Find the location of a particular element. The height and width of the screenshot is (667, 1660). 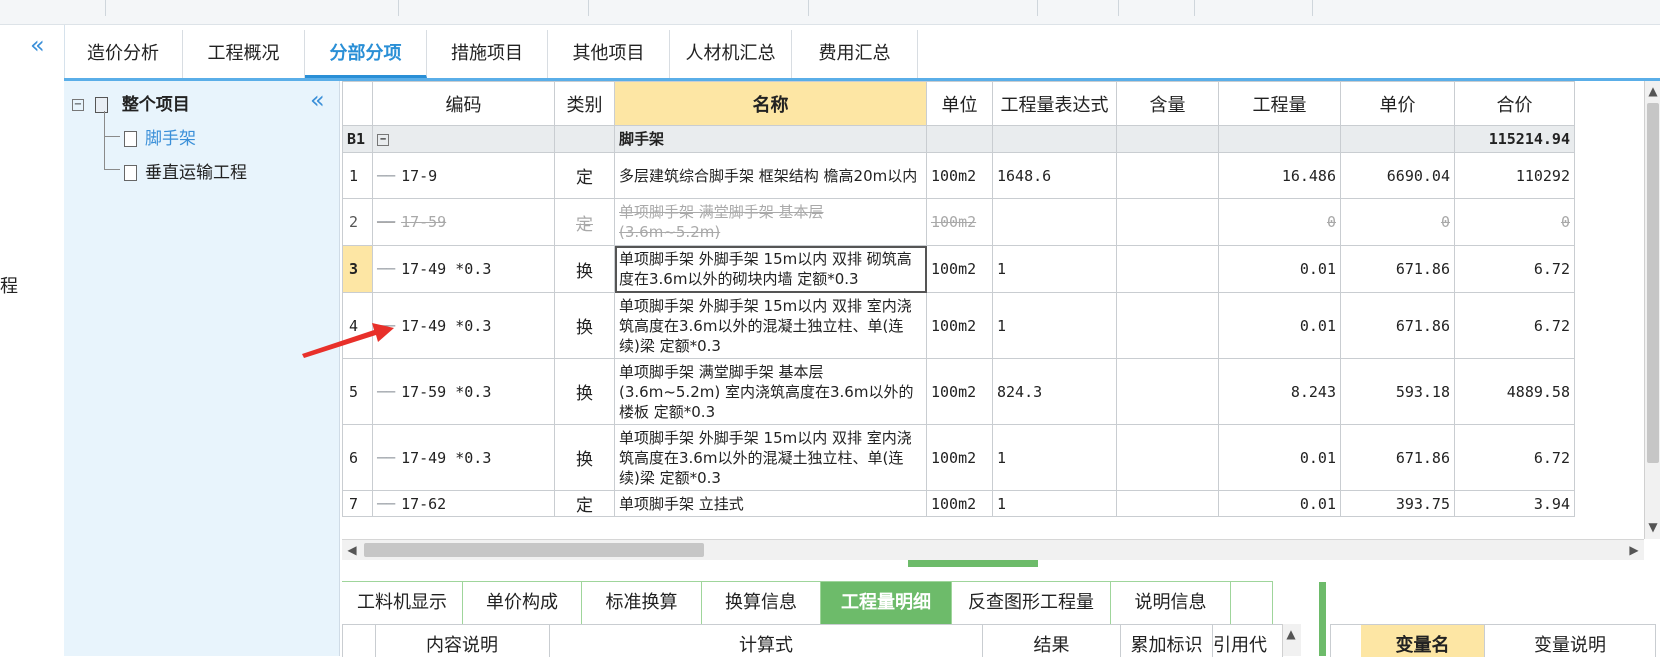

tab-measures: 措施项目 is located at coordinates (487, 54).